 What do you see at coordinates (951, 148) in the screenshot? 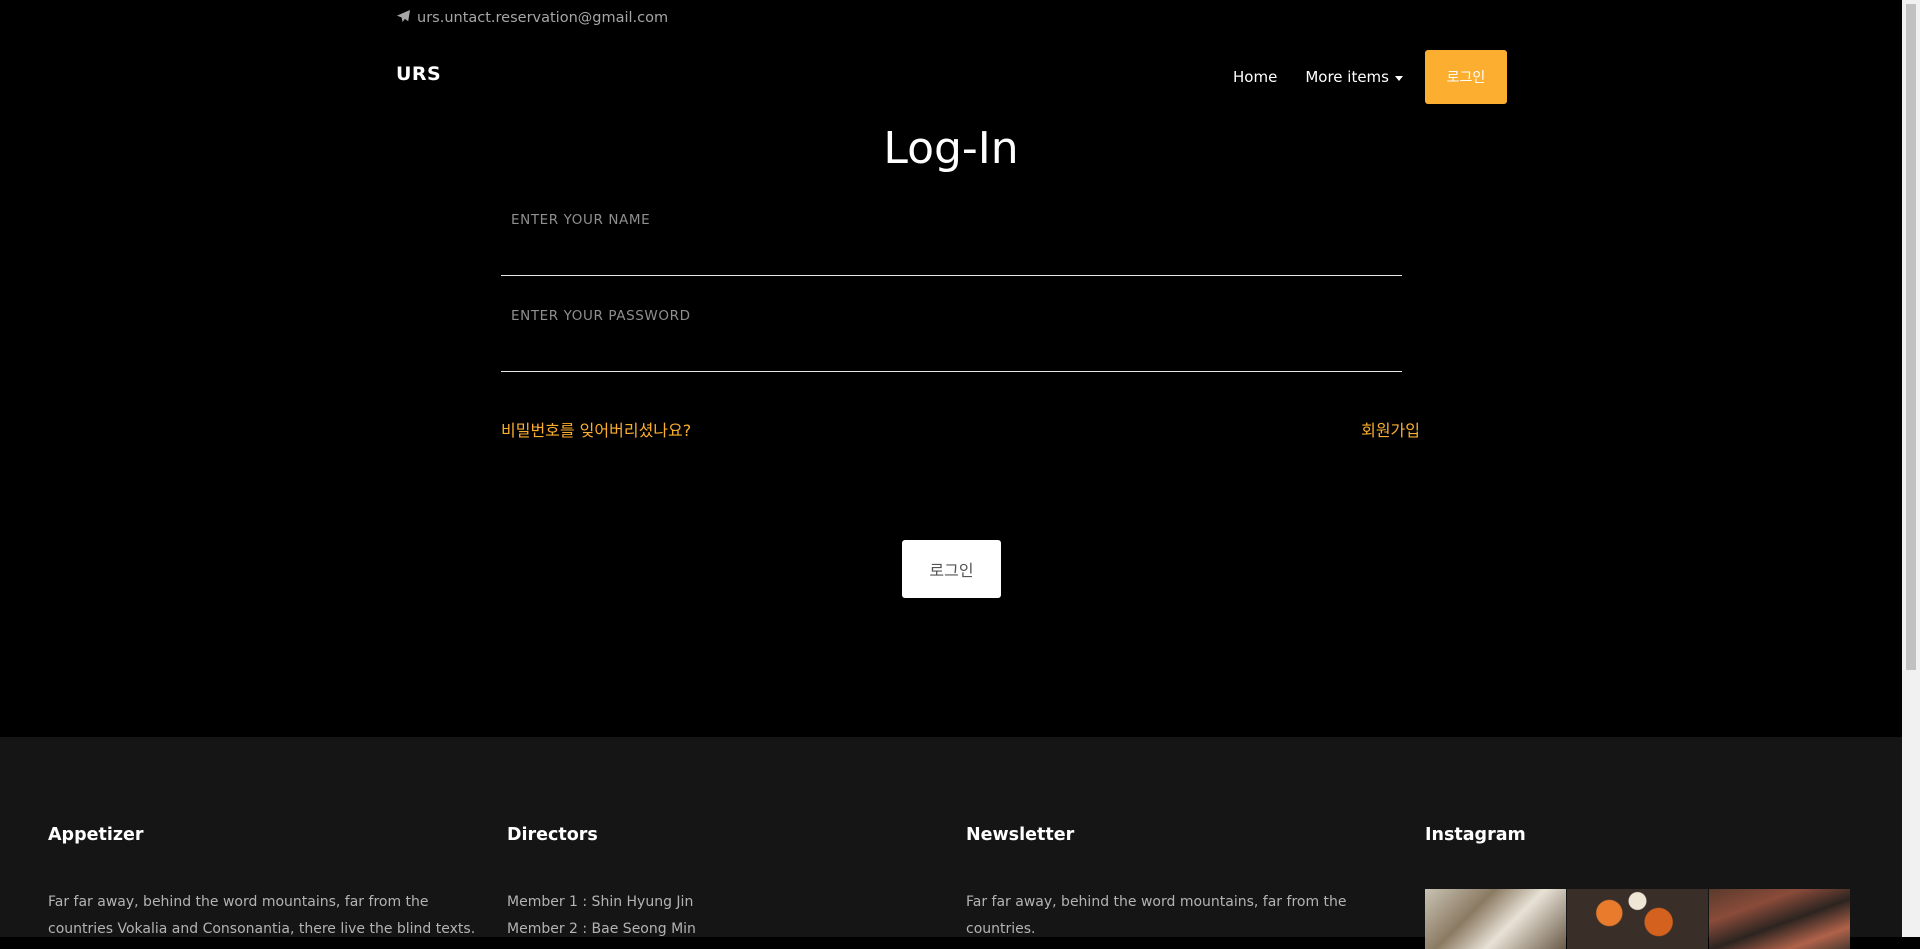
I see `page-title: Log-In` at bounding box center [951, 148].